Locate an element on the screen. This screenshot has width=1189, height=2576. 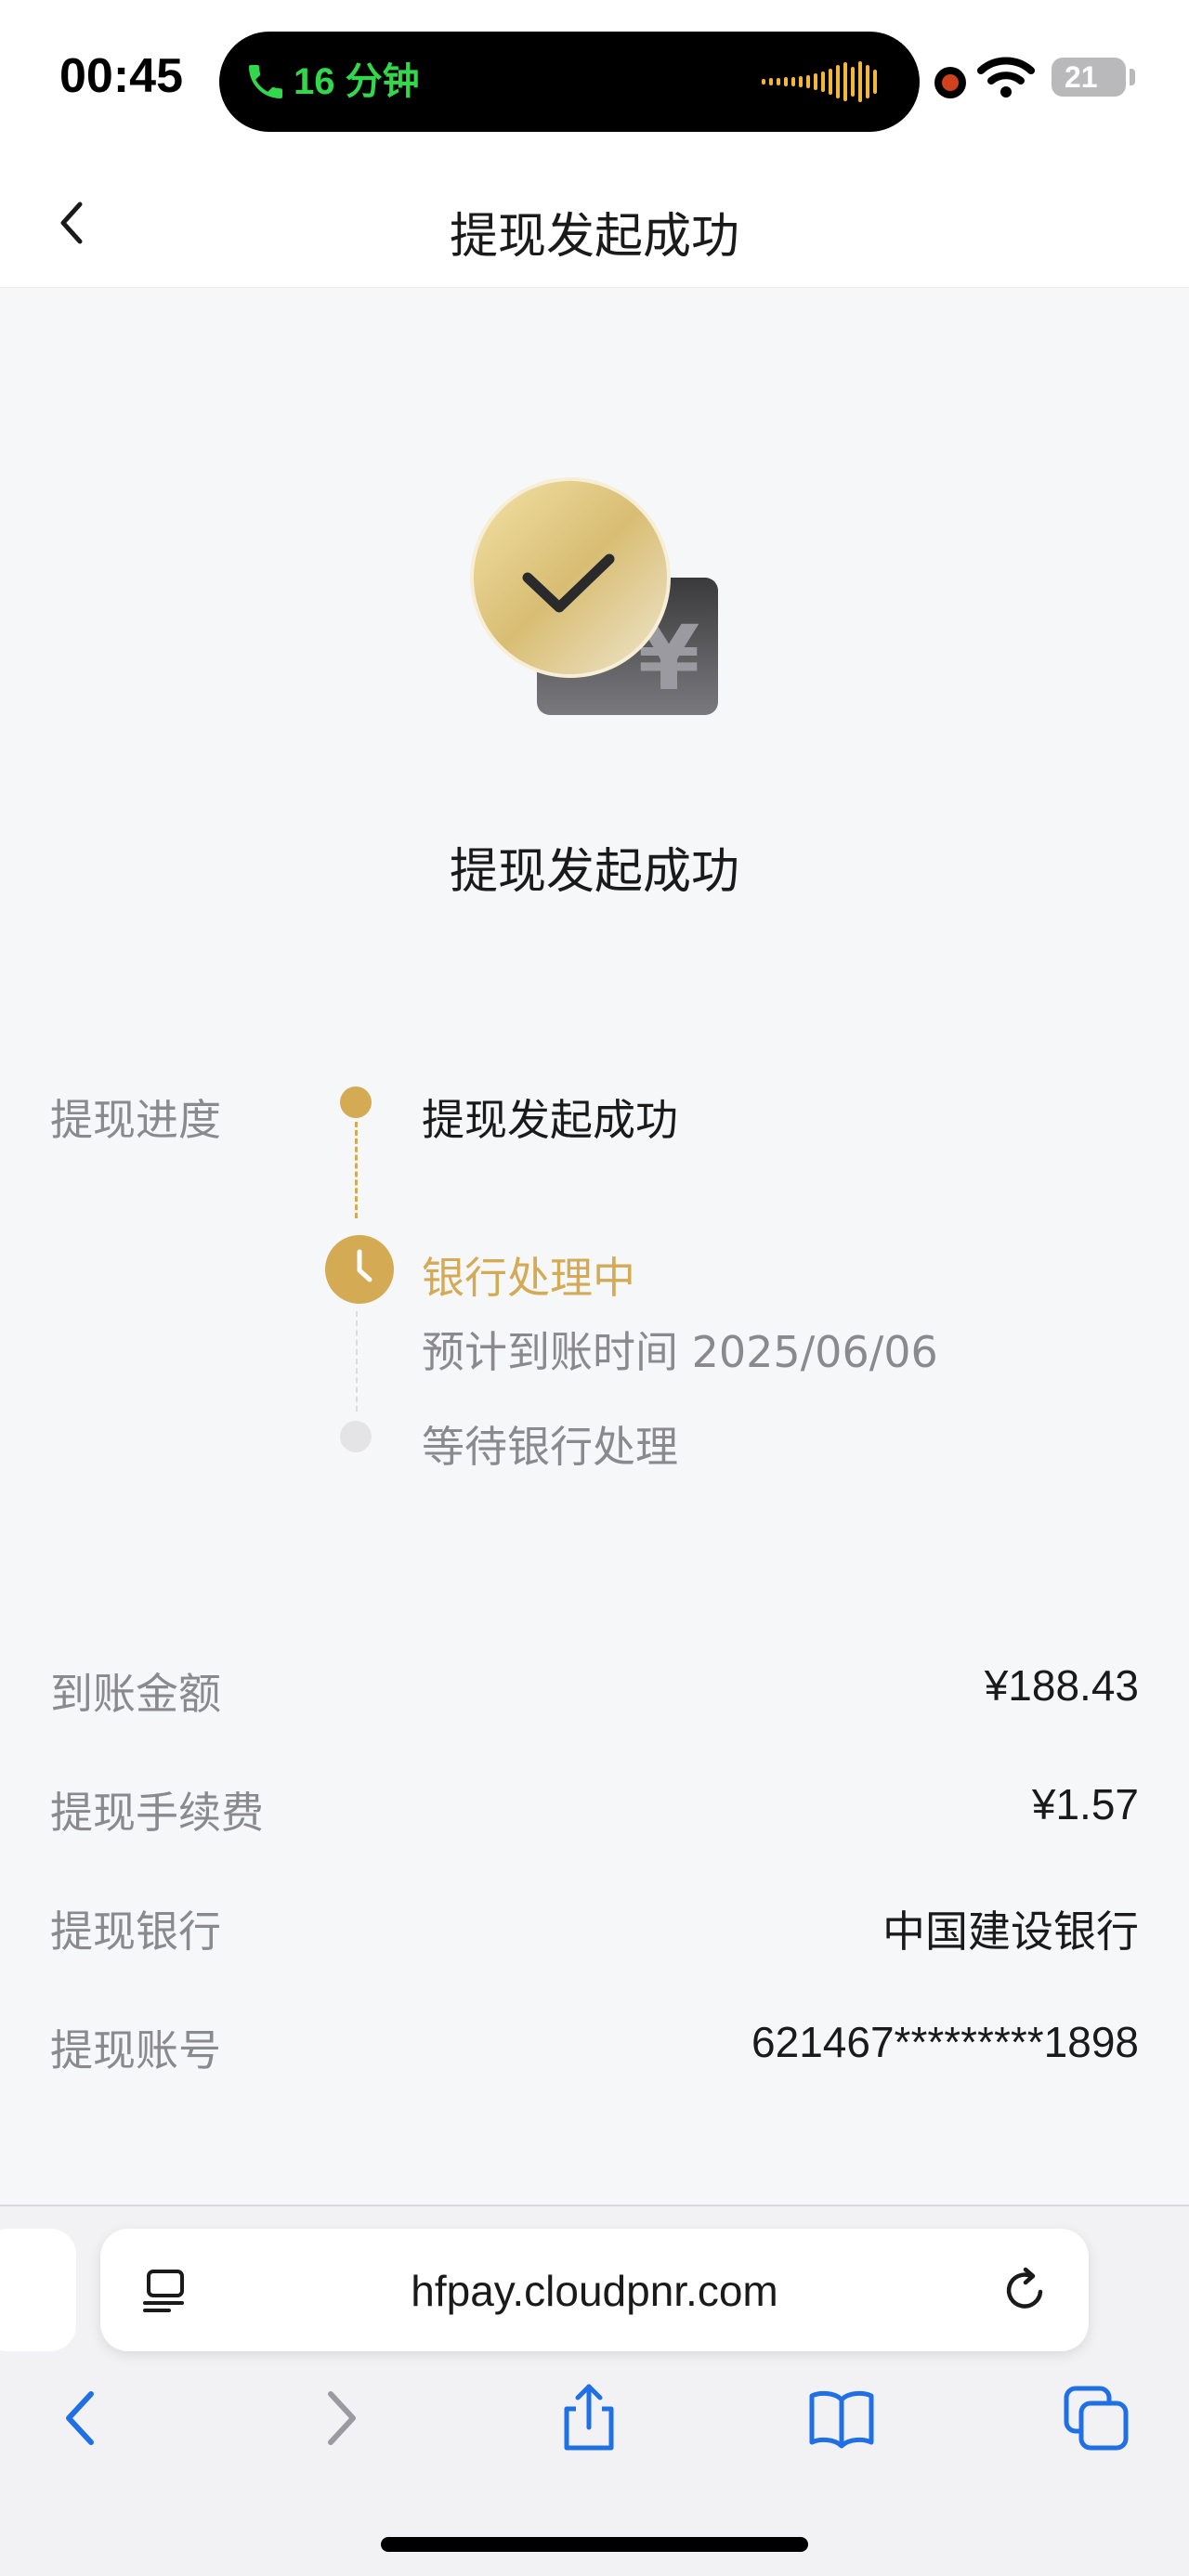
account-value: 621467*********1898 is located at coordinates (945, 2042).